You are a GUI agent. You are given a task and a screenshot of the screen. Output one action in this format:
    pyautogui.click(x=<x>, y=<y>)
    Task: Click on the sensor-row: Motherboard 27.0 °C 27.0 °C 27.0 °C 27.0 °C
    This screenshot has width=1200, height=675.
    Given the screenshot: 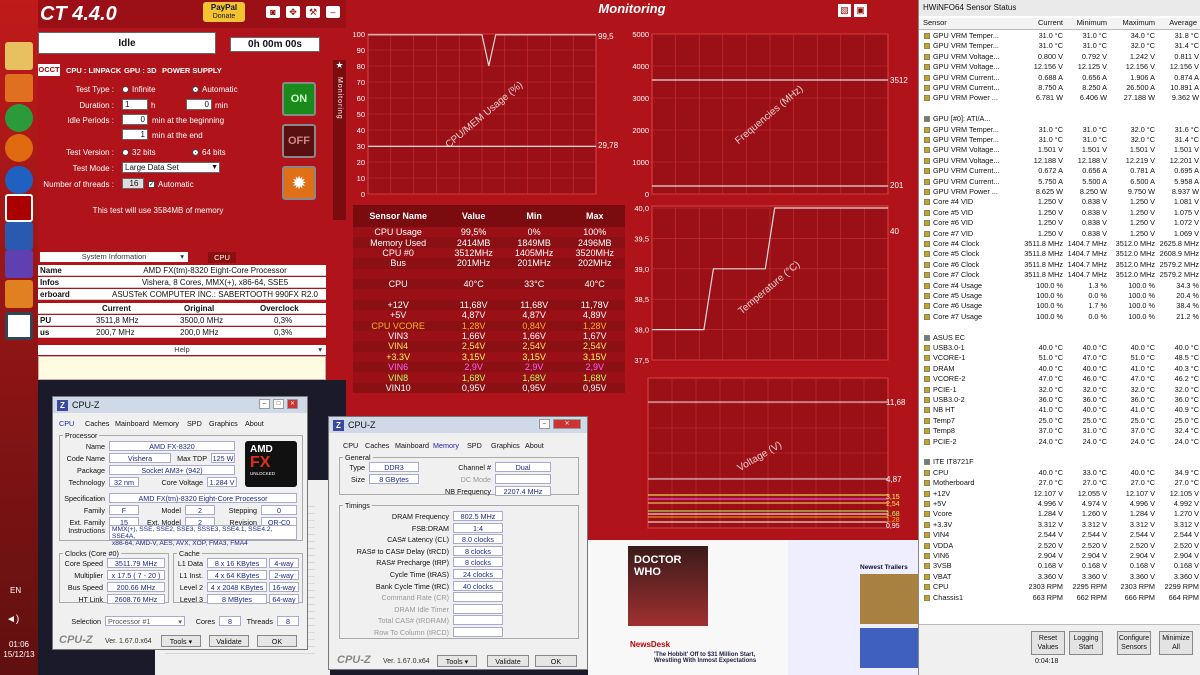 What is the action you would take?
    pyautogui.click(x=1059, y=483)
    